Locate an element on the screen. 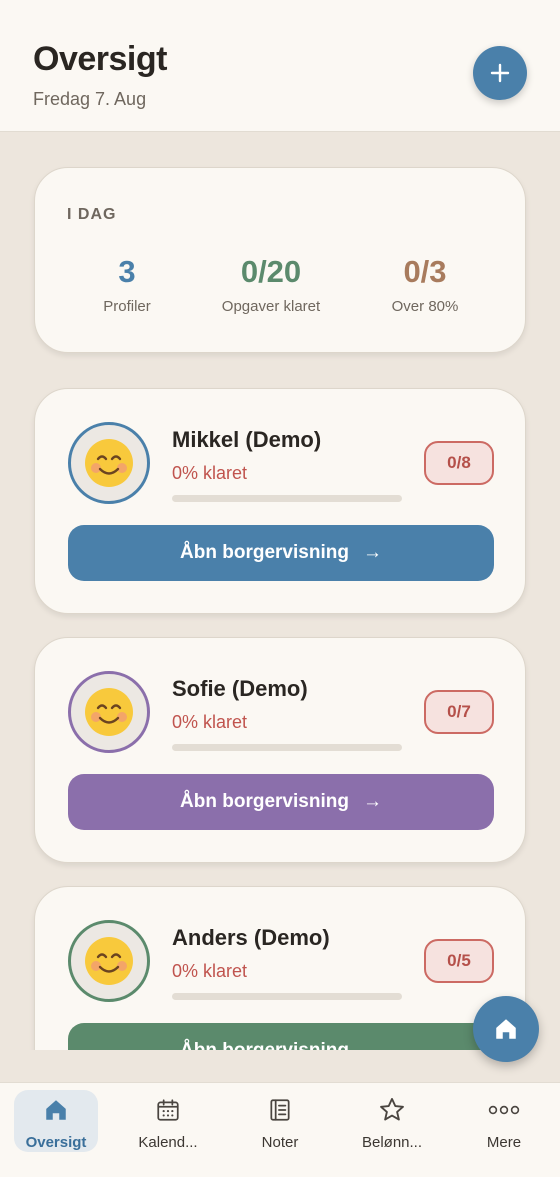 The width and height of the screenshot is (560, 1177). nav-item-mere: Mere is located at coordinates (504, 1121).